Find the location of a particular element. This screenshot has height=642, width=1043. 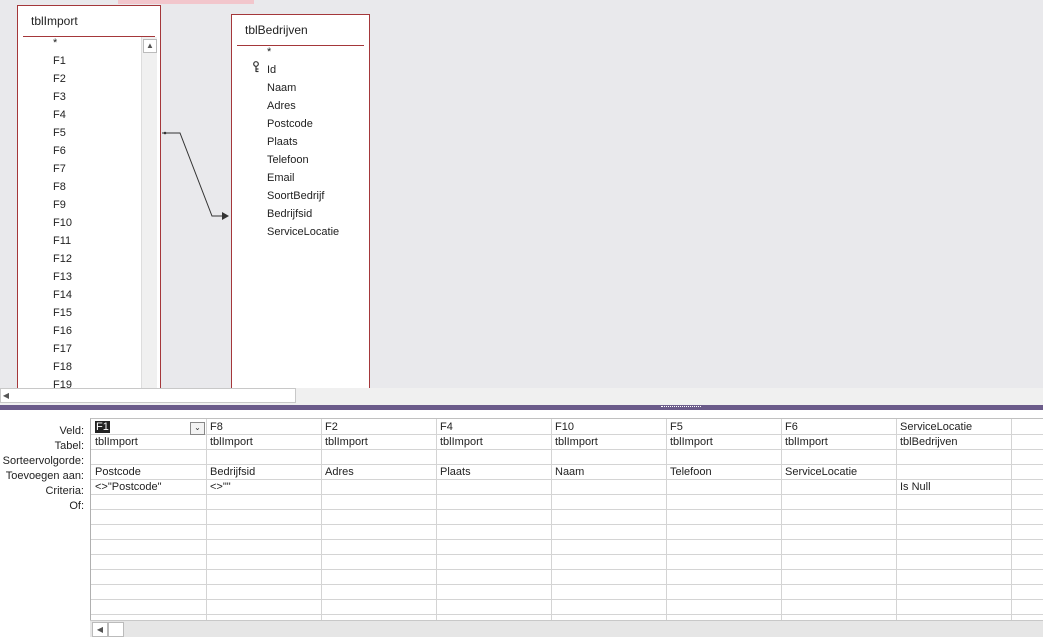

chevron-down-icon: ⌄ is located at coordinates (197, 428).